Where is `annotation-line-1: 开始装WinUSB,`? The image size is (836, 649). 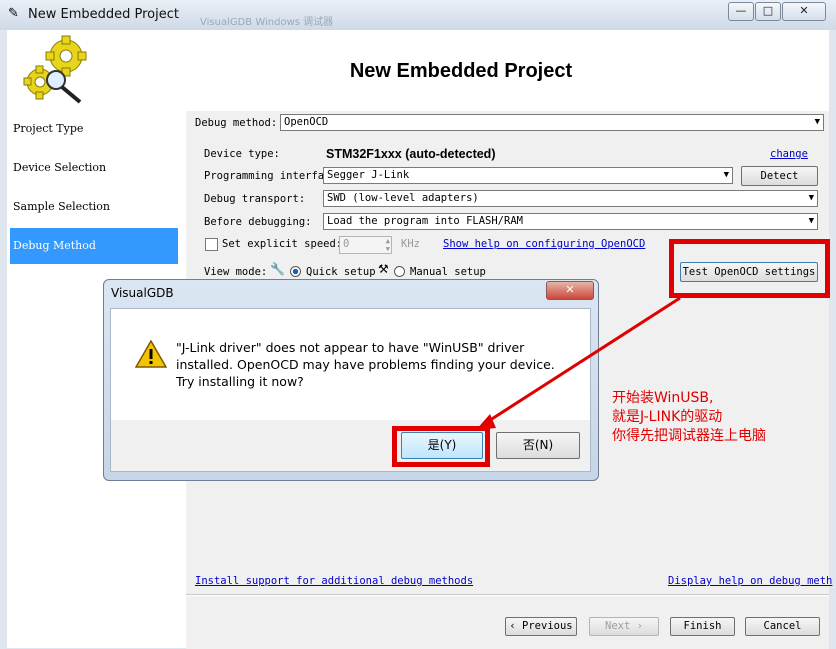
annotation-line-1: 开始装WinUSB, is located at coordinates (663, 398).